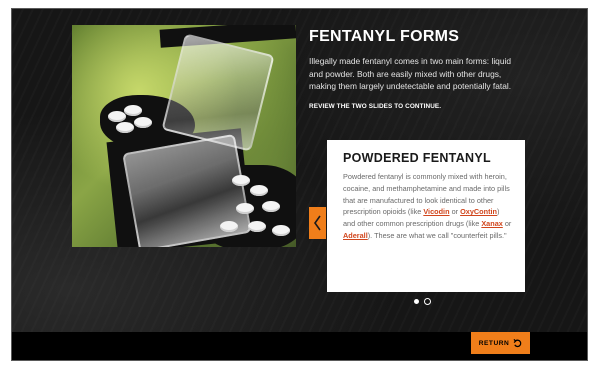 Image resolution: width=598 pixels, height=369 pixels. I want to click on link-aderall: Aderall, so click(355, 235).